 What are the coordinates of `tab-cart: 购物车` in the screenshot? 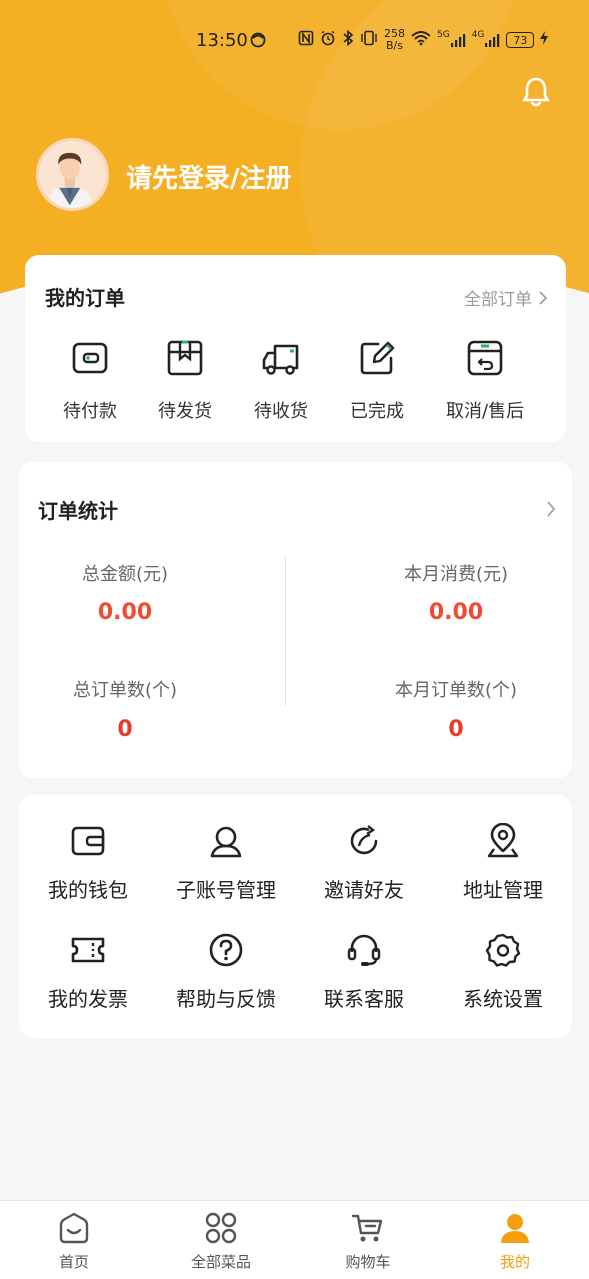 It's located at (368, 1241).